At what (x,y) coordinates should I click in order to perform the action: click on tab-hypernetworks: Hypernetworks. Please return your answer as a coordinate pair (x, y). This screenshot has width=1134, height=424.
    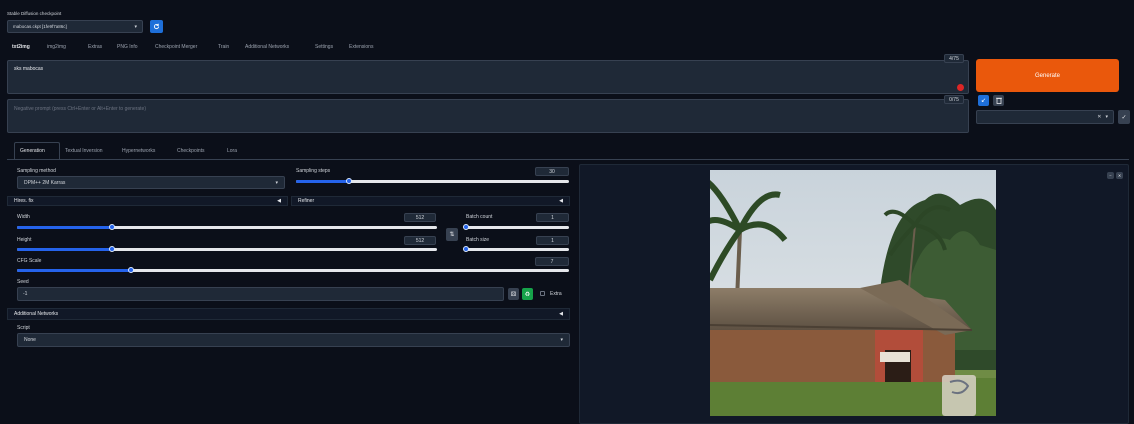
    Looking at the image, I should click on (138, 151).